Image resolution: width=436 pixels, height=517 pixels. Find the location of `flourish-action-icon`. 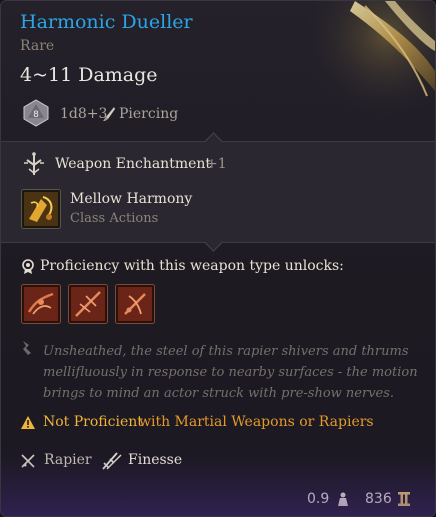

flourish-action-icon is located at coordinates (41, 304).